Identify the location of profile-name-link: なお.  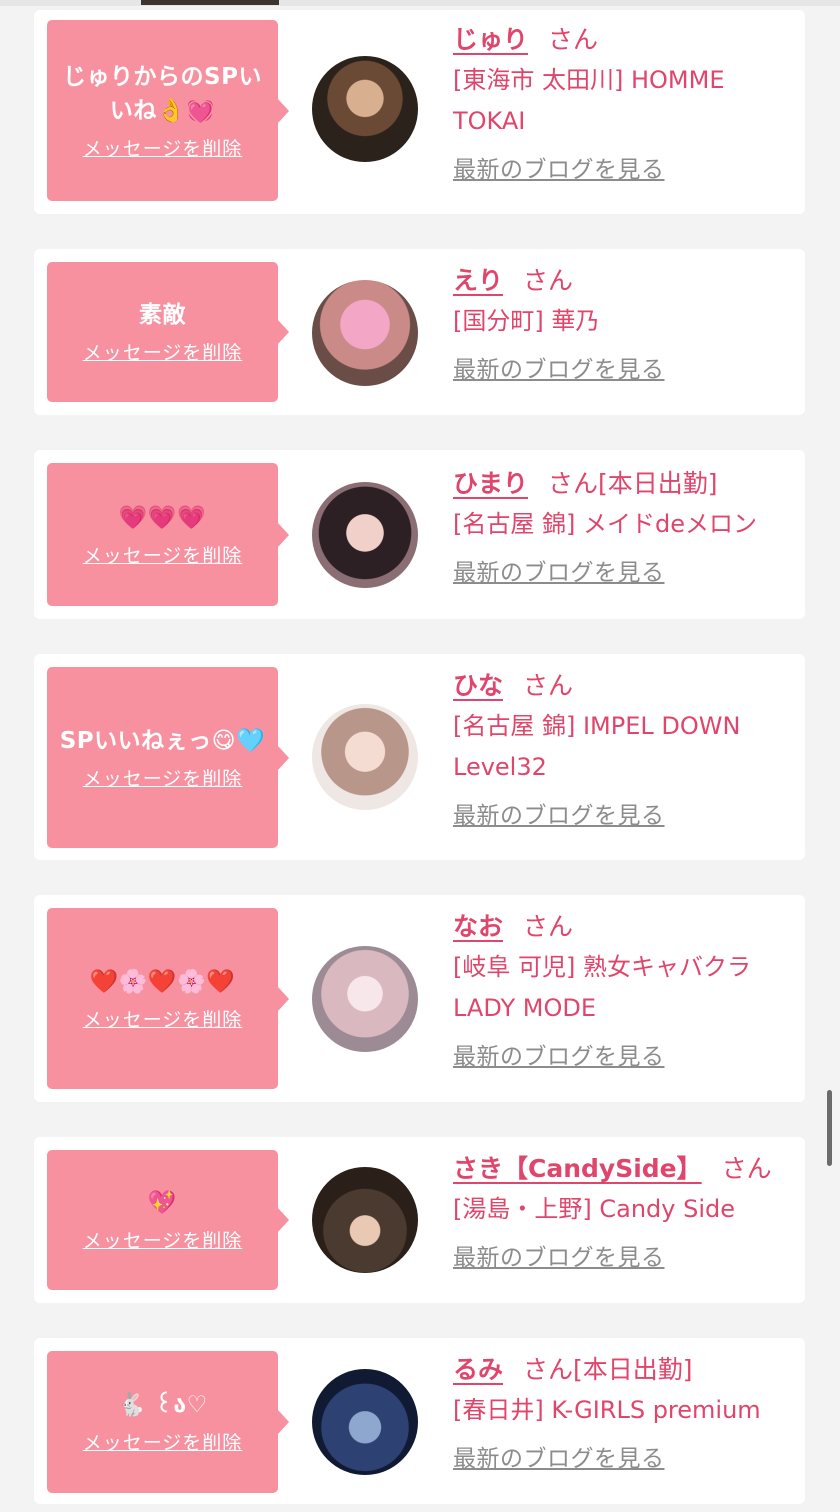
(484, 926).